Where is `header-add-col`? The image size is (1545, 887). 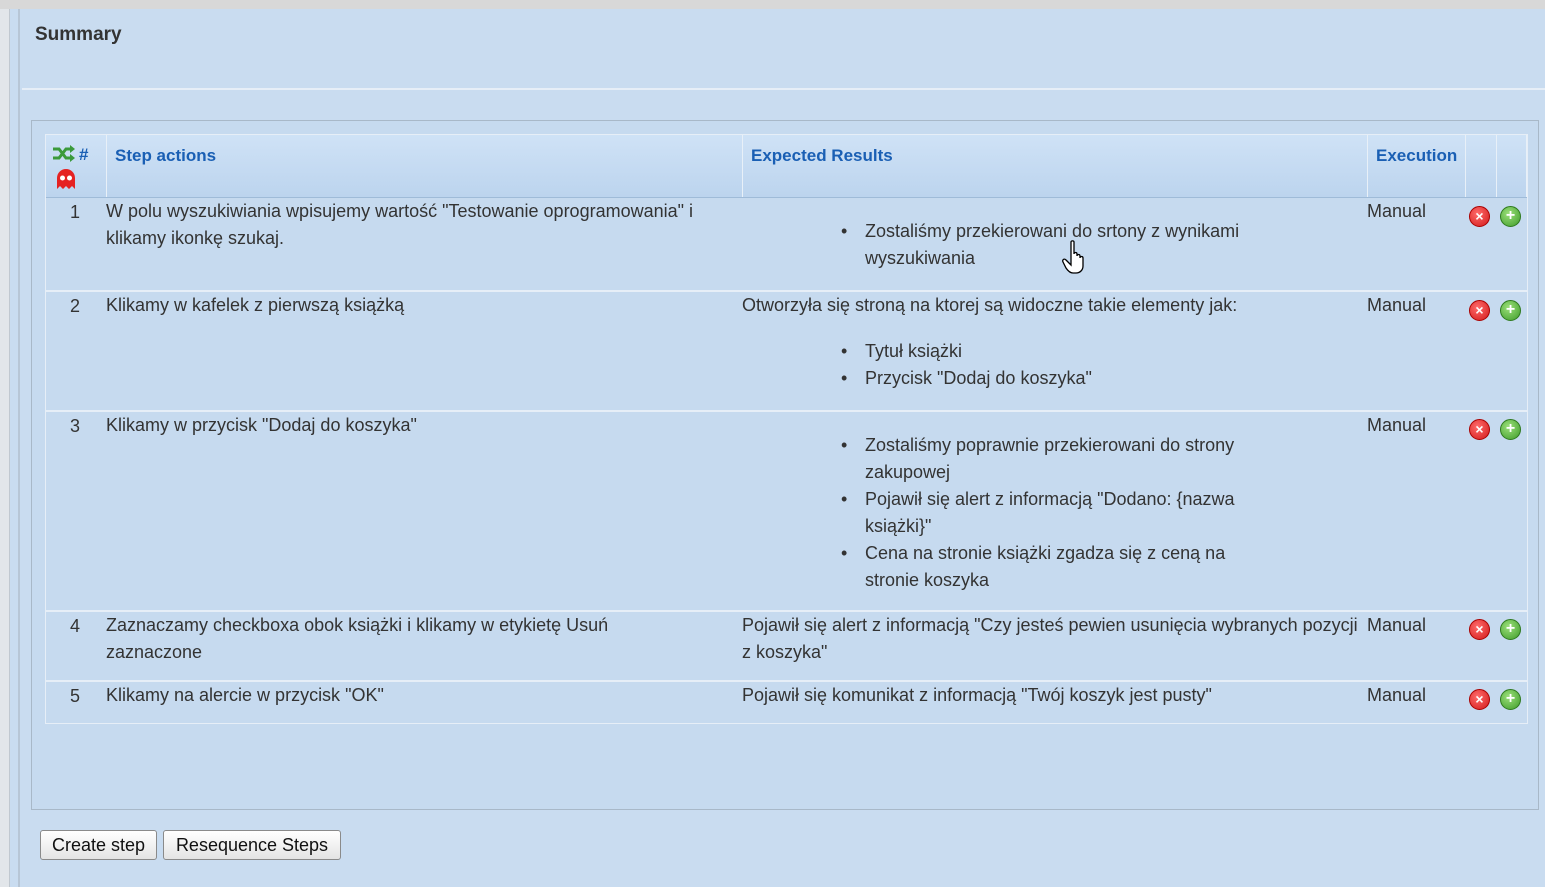
header-add-col is located at coordinates (1512, 166).